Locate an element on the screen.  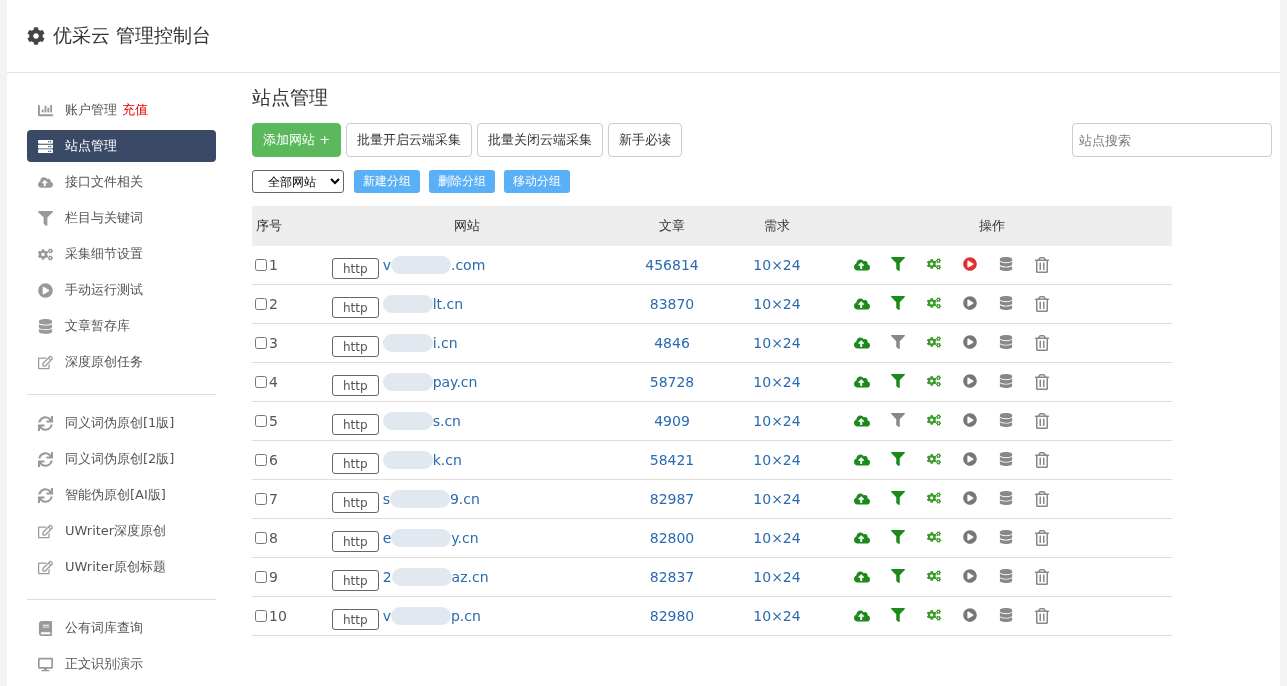
sidebar-item: 文章暂存库 is located at coordinates (121, 326).